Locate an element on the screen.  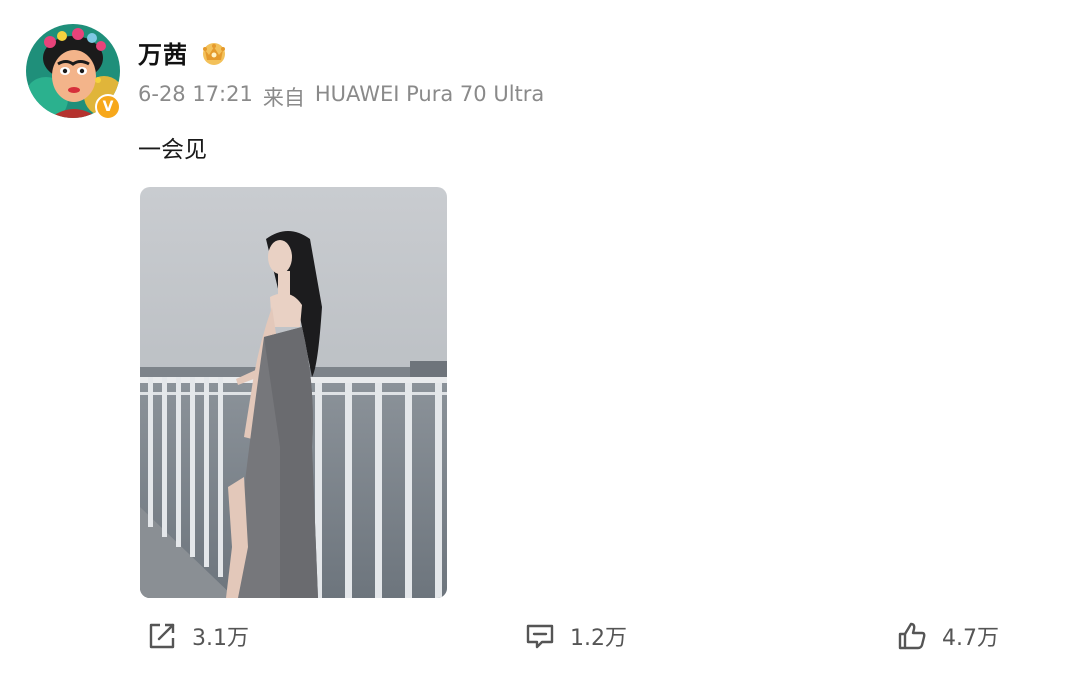
like-button: 4.7万 is located at coordinates (947, 636).